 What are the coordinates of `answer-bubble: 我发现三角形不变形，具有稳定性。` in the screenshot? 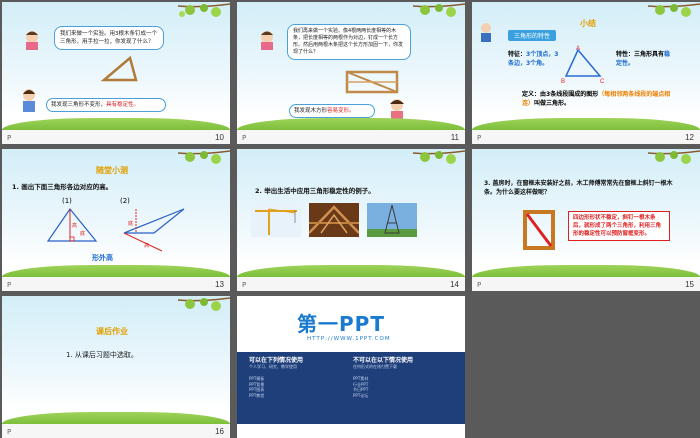 It's located at (106, 105).